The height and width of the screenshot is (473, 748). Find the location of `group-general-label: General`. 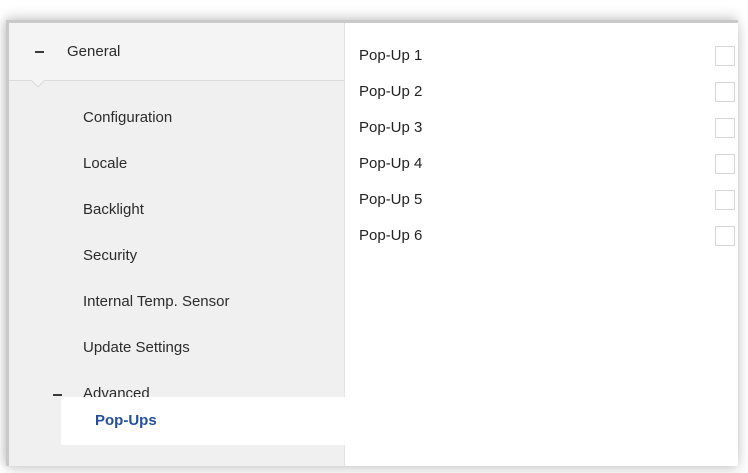

group-general-label: General is located at coordinates (94, 51).